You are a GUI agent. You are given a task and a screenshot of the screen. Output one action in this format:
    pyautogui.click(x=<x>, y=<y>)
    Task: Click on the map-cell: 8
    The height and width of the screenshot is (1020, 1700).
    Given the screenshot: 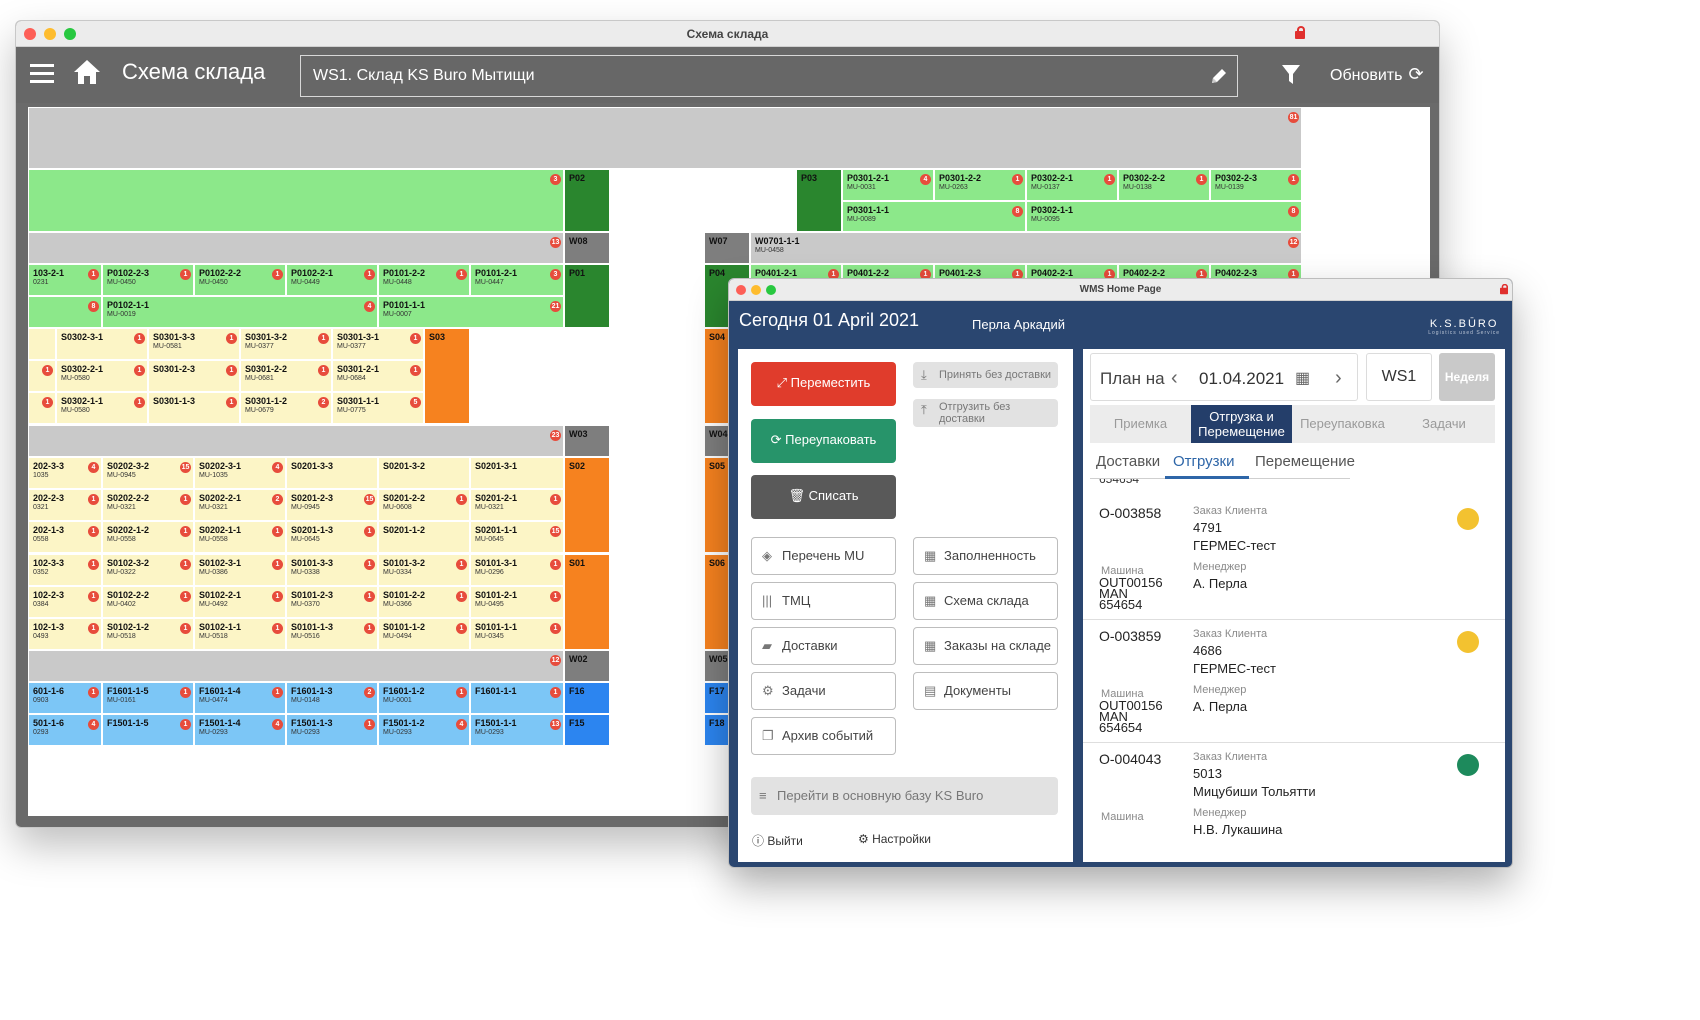 What is the action you would take?
    pyautogui.click(x=65, y=312)
    